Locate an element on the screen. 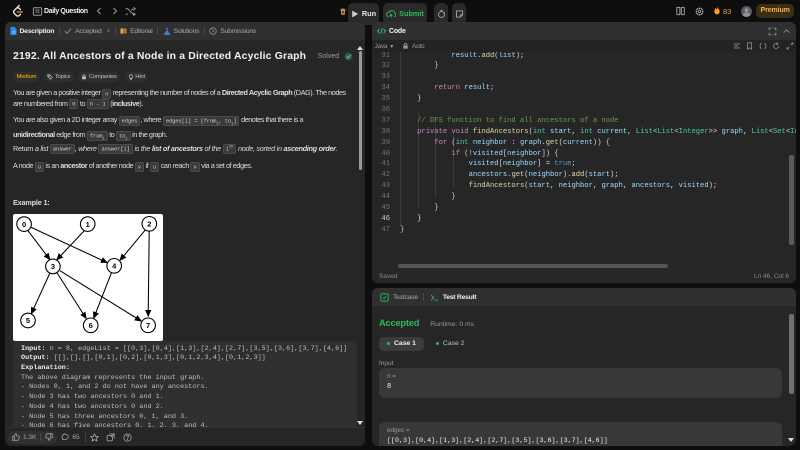 The image size is (800, 450). svg-text: 3 is located at coordinates (53, 266).